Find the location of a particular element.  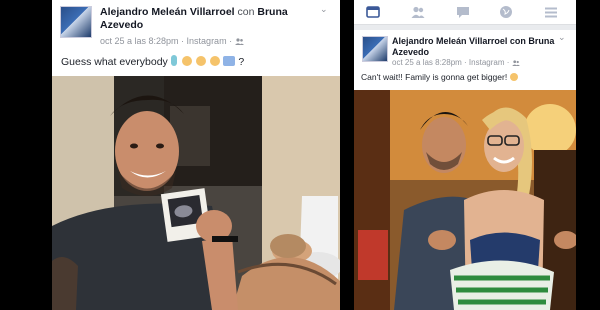

news-feed-icon is located at coordinates (373, 12).